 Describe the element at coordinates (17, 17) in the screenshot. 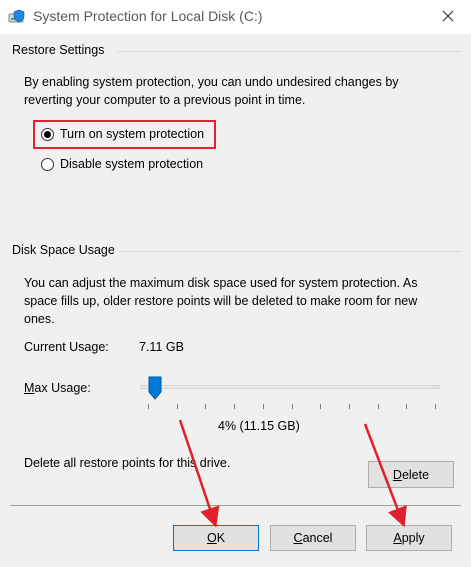

I see `drive-shield-icon` at that location.